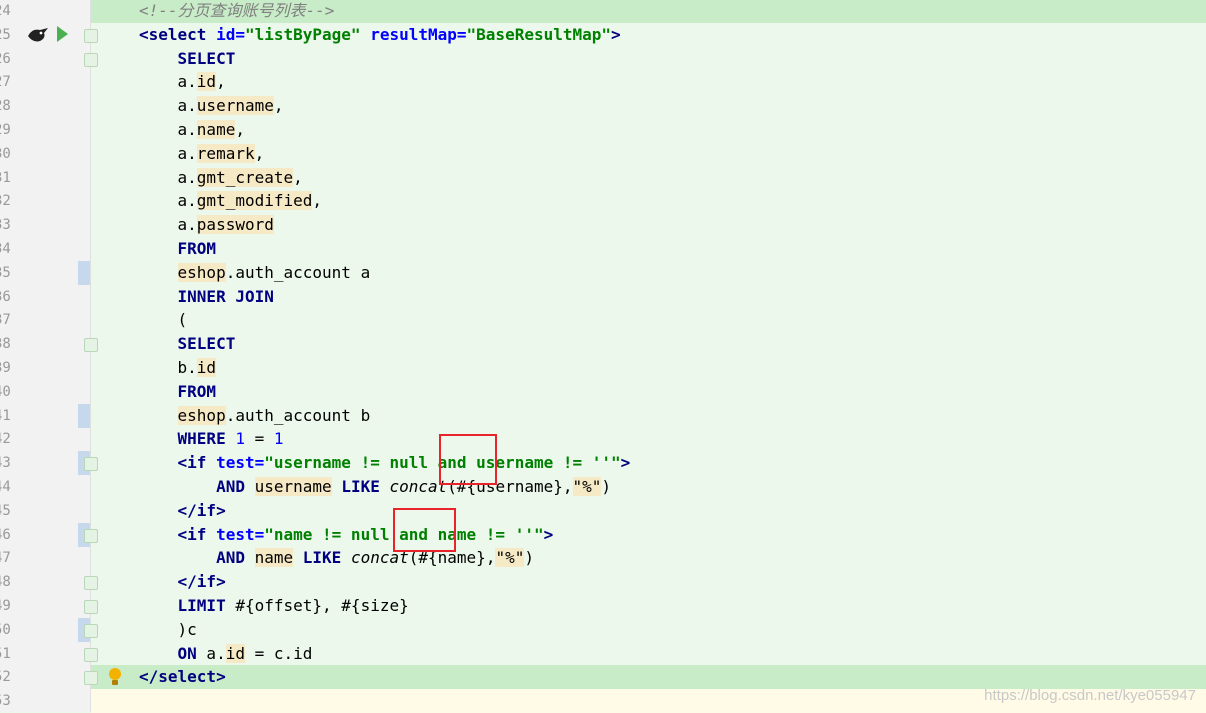 The width and height of the screenshot is (1206, 713). Describe the element at coordinates (603, 654) in the screenshot. I see `code-line: 51 ON a.id = c.id` at that location.